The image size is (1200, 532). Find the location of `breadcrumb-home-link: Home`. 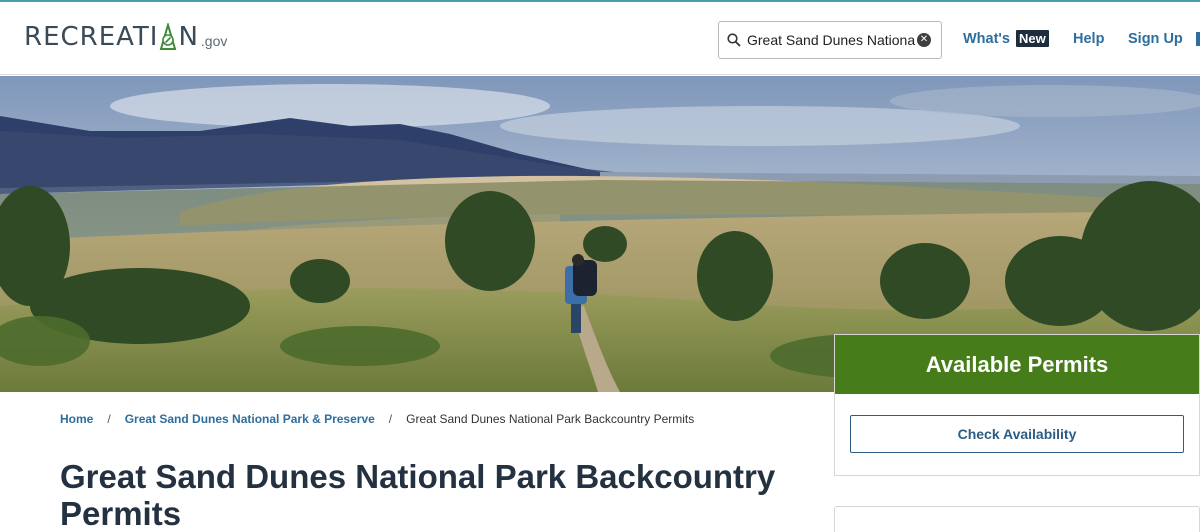

breadcrumb-home-link: Home is located at coordinates (76, 419).